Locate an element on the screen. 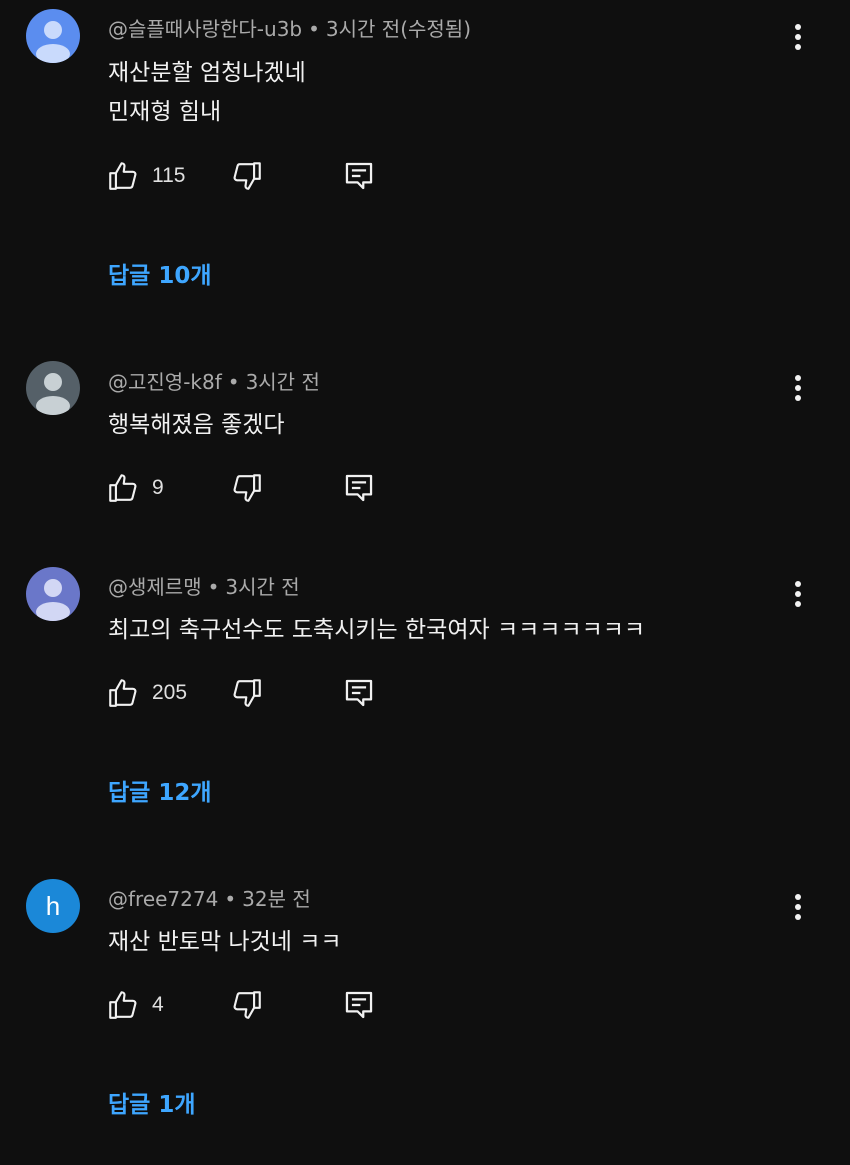 The width and height of the screenshot is (850, 1165). comment-meta: @슬플때사랑한다-u3b • 3시간 전(수정됨) is located at coordinates (290, 29).